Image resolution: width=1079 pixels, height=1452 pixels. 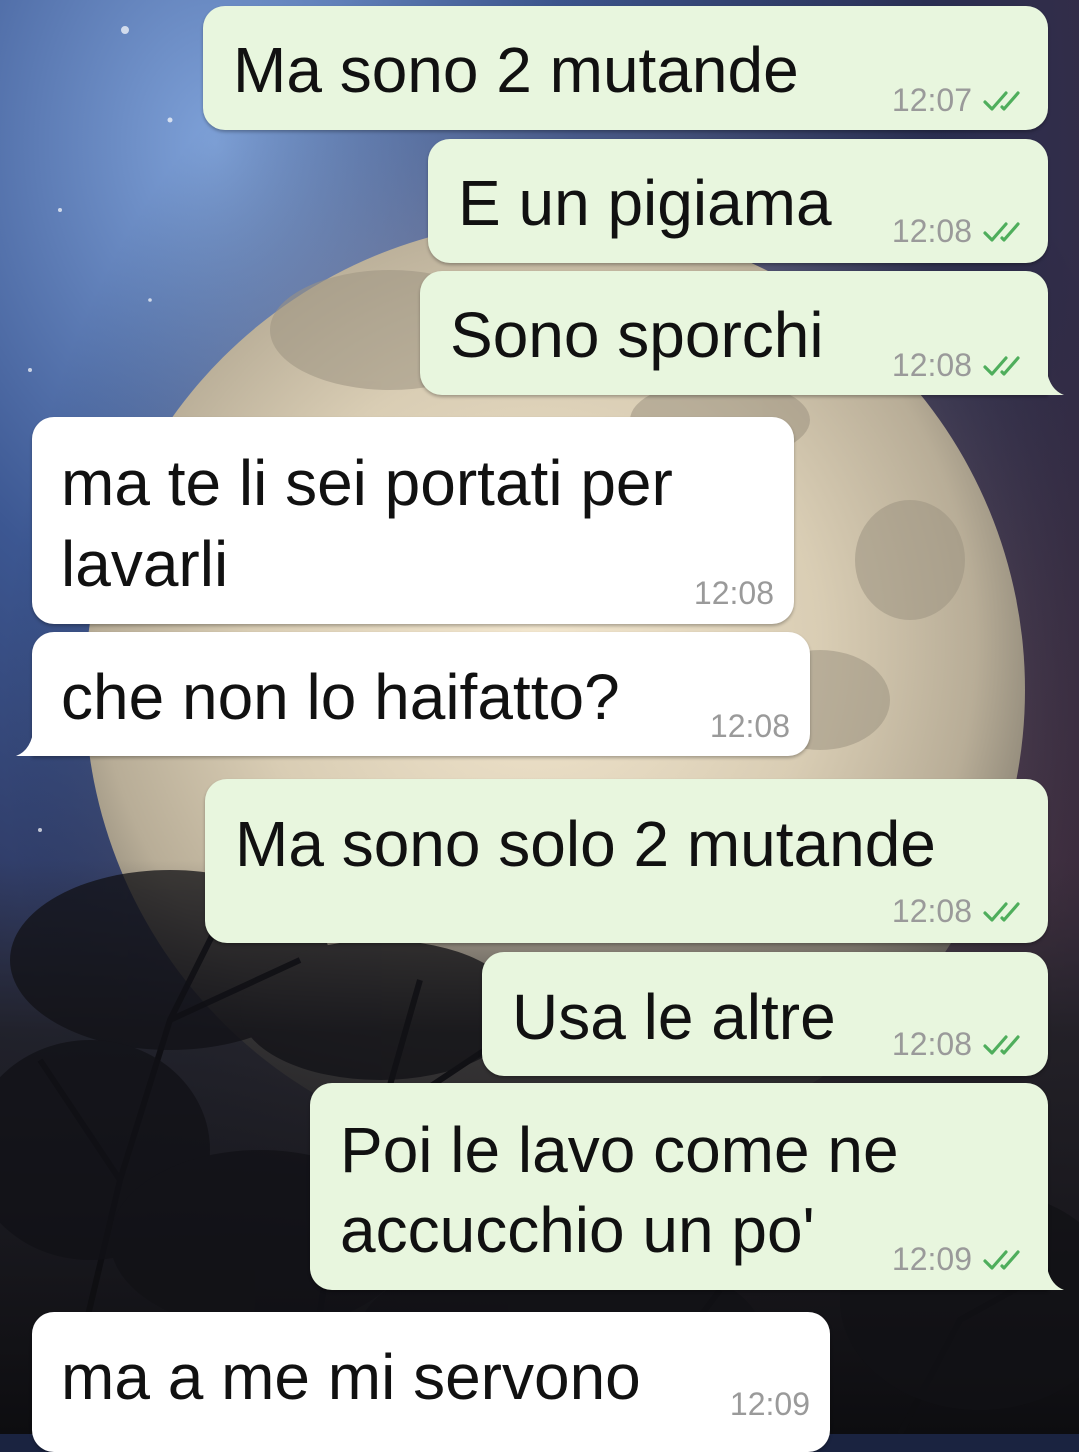 What do you see at coordinates (145, 564) in the screenshot?
I see `message-text: lavarli` at bounding box center [145, 564].